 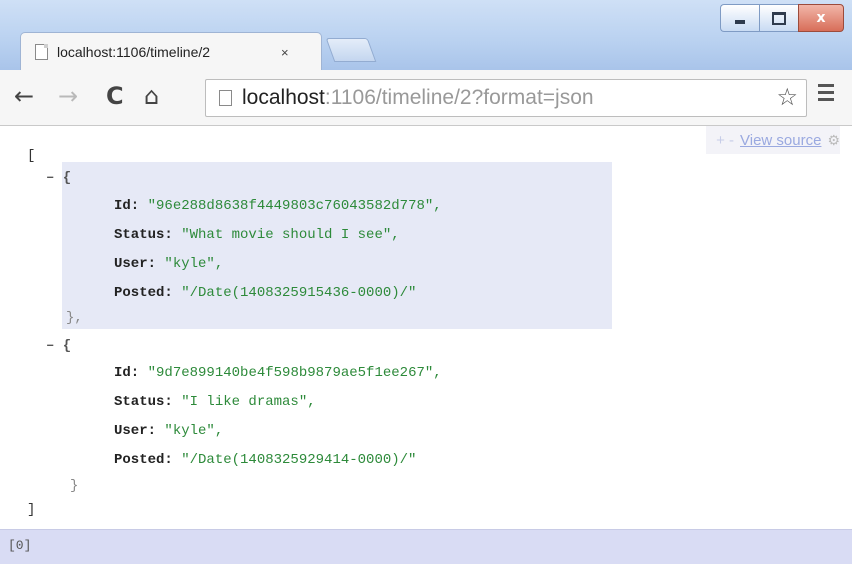 I want to click on reload-button: C, so click(x=115, y=96).